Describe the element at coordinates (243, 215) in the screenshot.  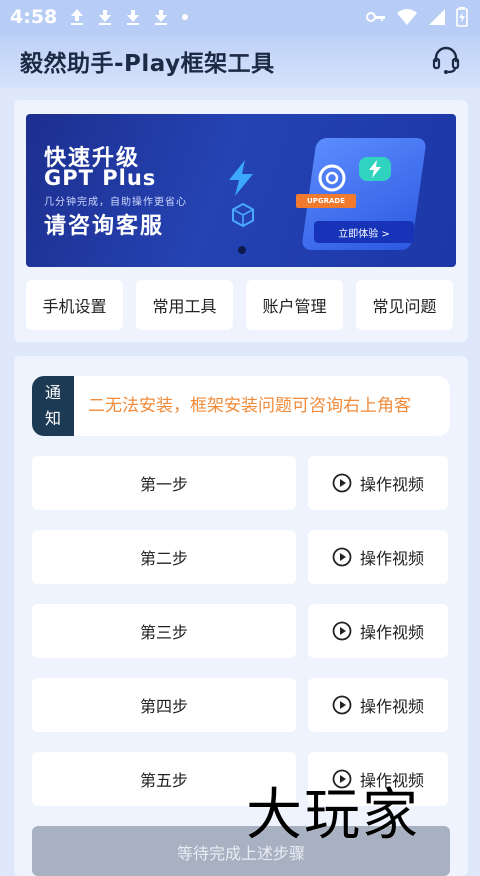
I see `cube-icon` at that location.